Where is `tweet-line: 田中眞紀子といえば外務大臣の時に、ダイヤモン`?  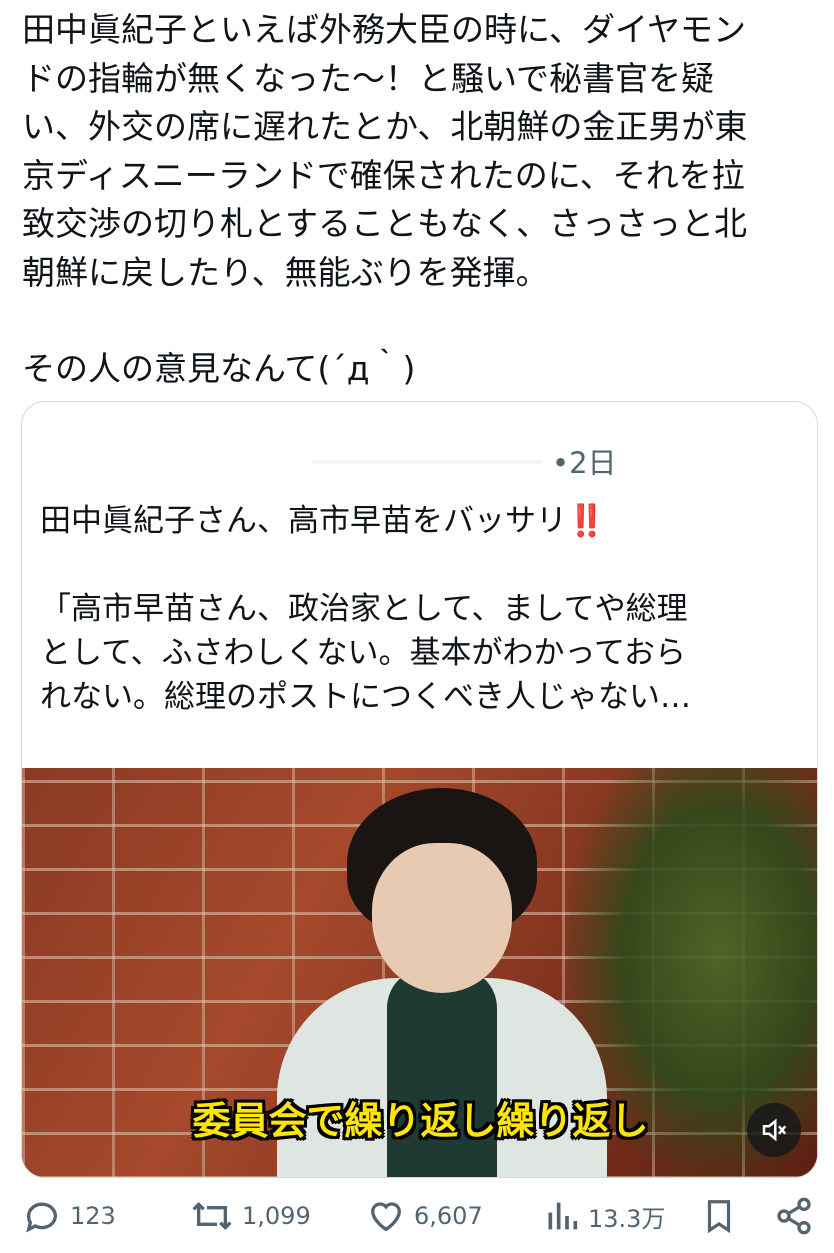 tweet-line: 田中眞紀子といえば外務大臣の時に、ダイヤモン is located at coordinates (384, 29).